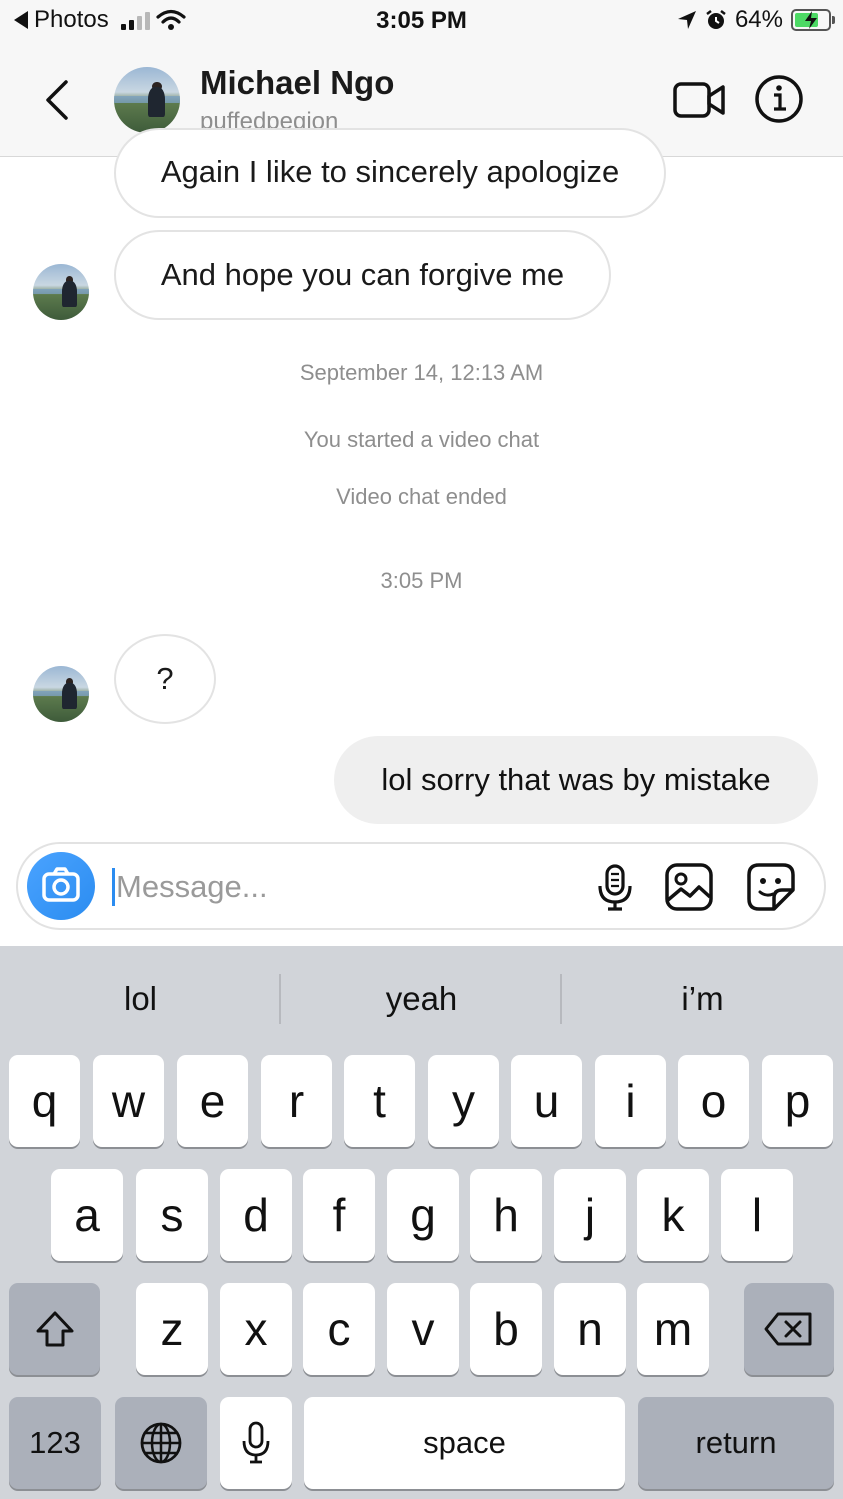  What do you see at coordinates (797, 1101) in the screenshot?
I see `key-p: p` at bounding box center [797, 1101].